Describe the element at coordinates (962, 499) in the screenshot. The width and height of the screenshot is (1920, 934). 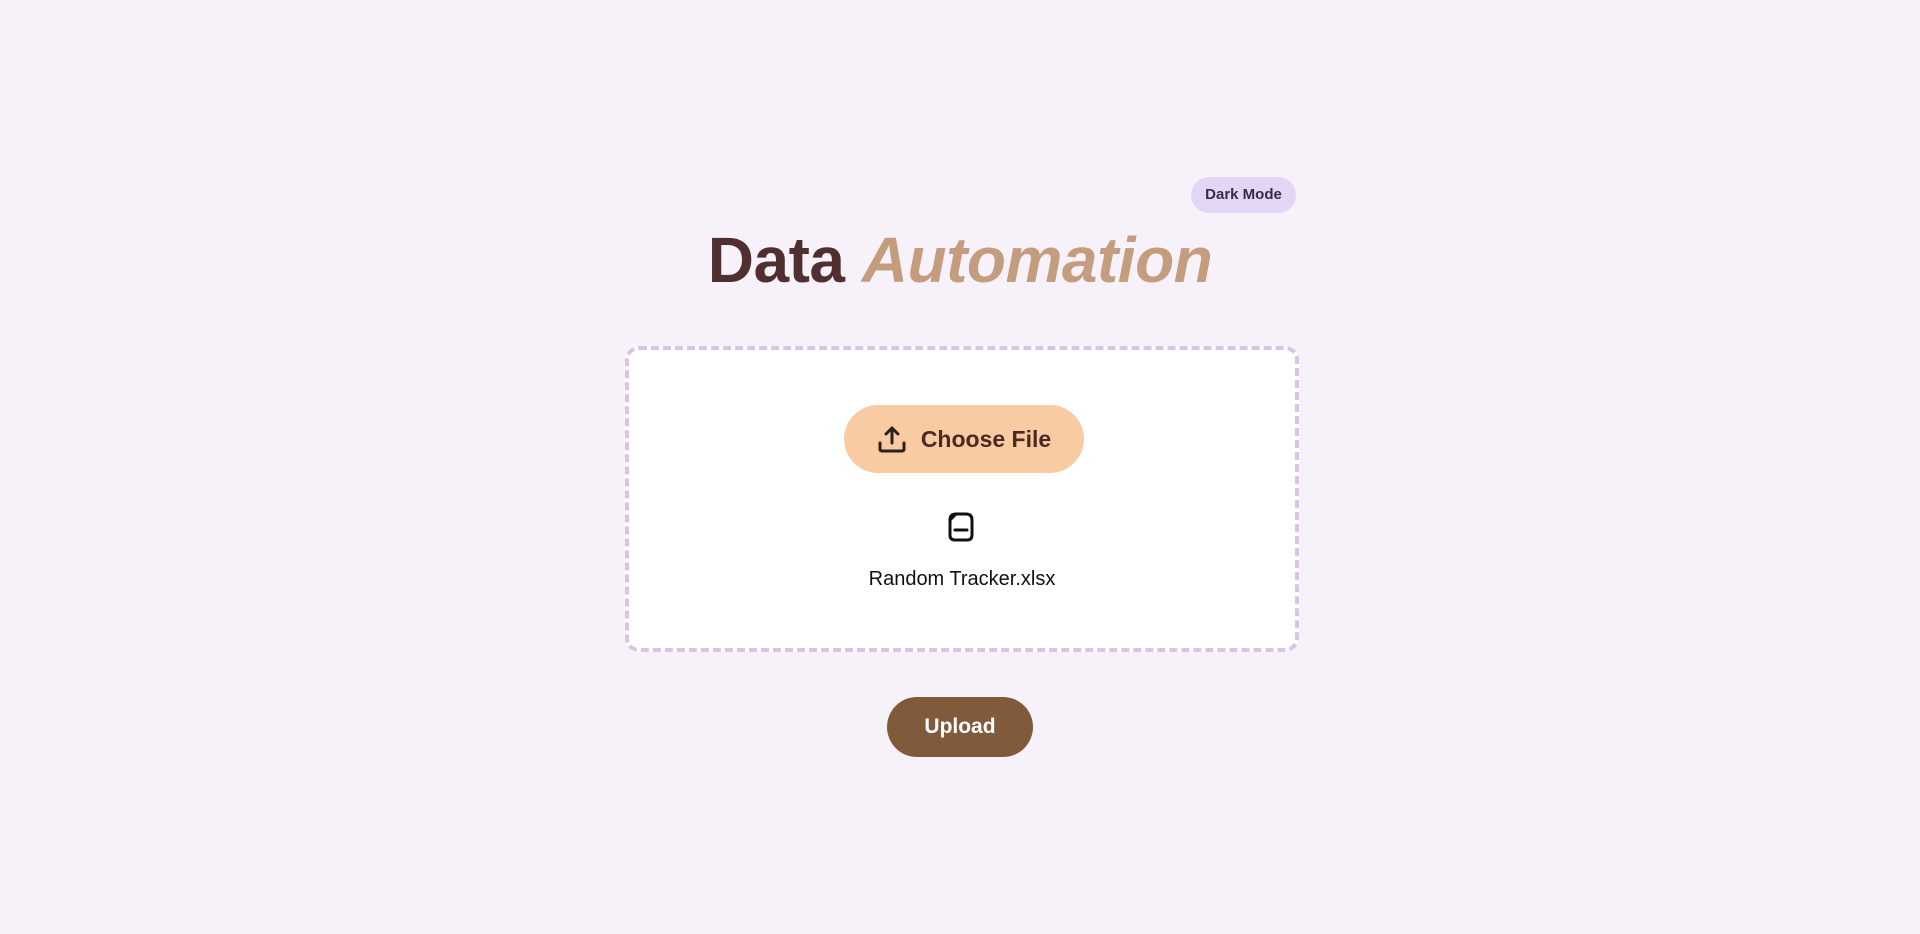
I see `file-dropzone: Choose File Random Tracker.xlsx` at that location.